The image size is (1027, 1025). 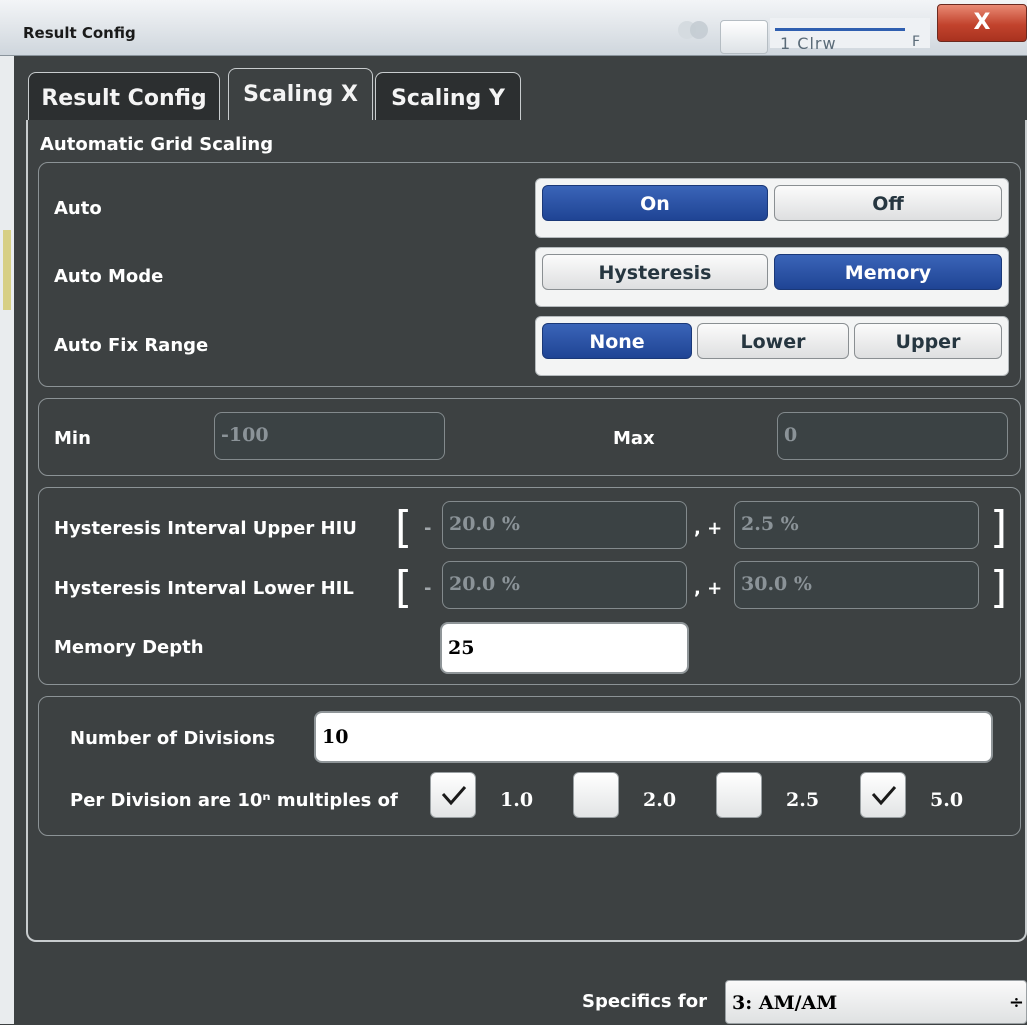 I want to click on auto-fix-lower-button: Lower, so click(x=773, y=341).